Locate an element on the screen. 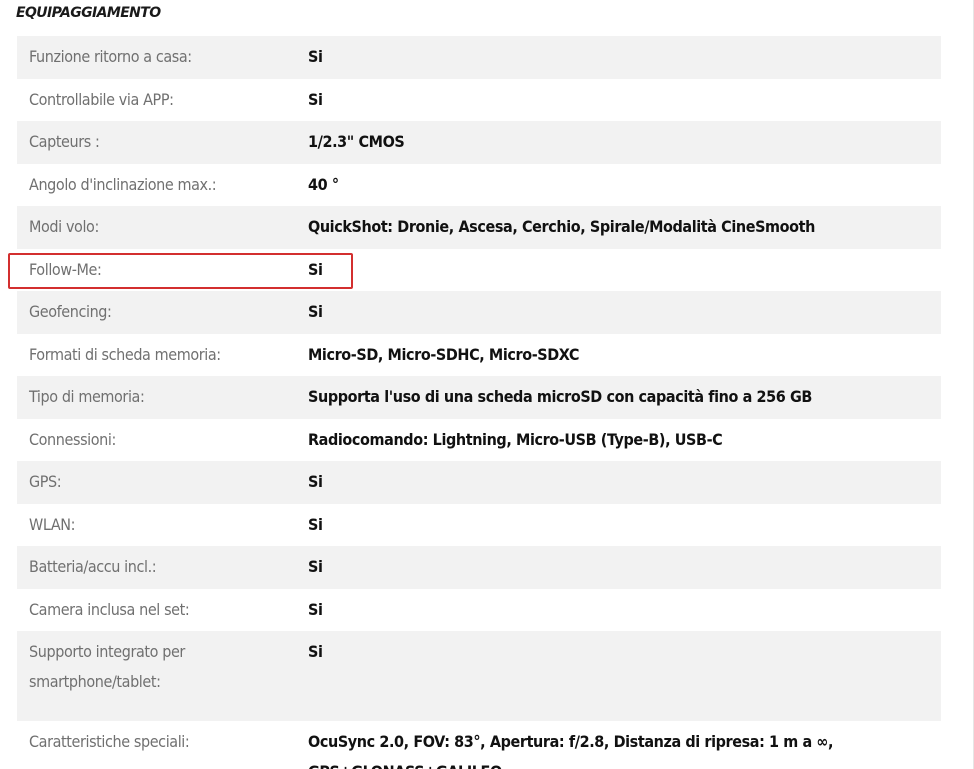  spec-label: Angolo d'inclinazione max.: is located at coordinates (156, 184).